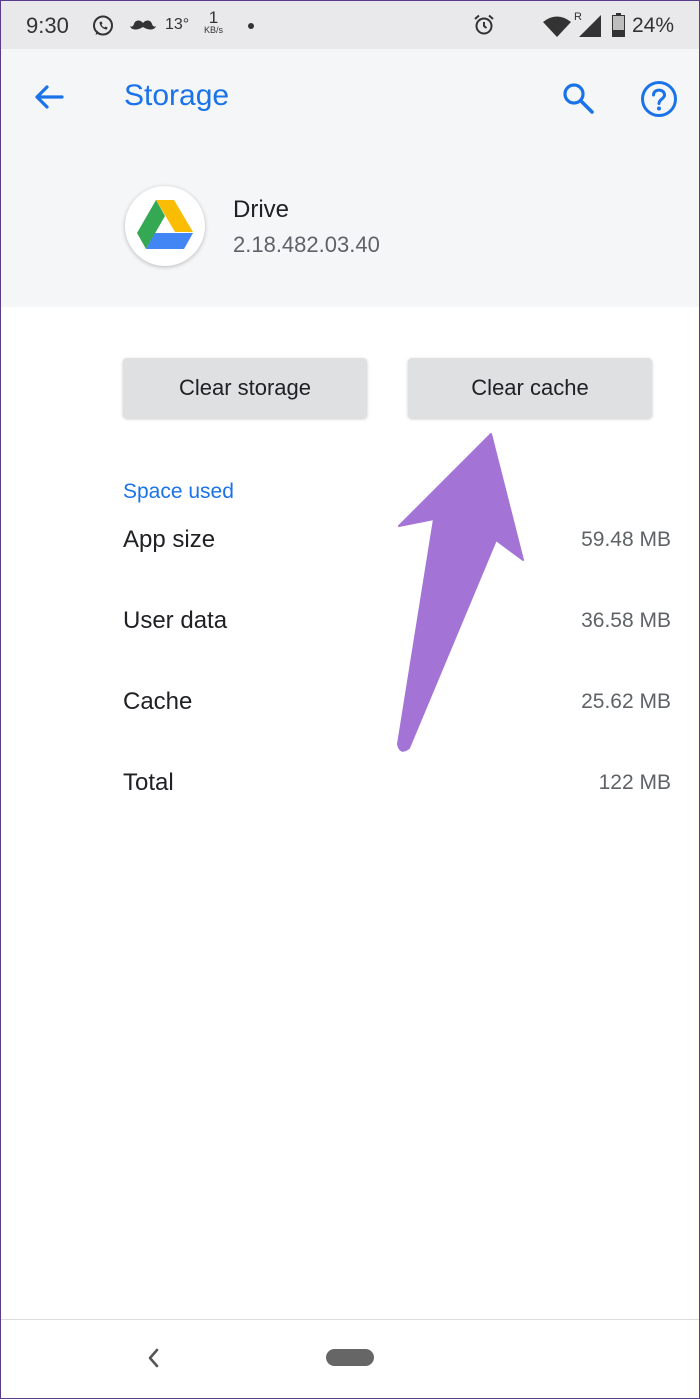 This screenshot has width=700, height=1399. Describe the element at coordinates (245, 388) in the screenshot. I see `clear-storage-button: Clear storage` at that location.